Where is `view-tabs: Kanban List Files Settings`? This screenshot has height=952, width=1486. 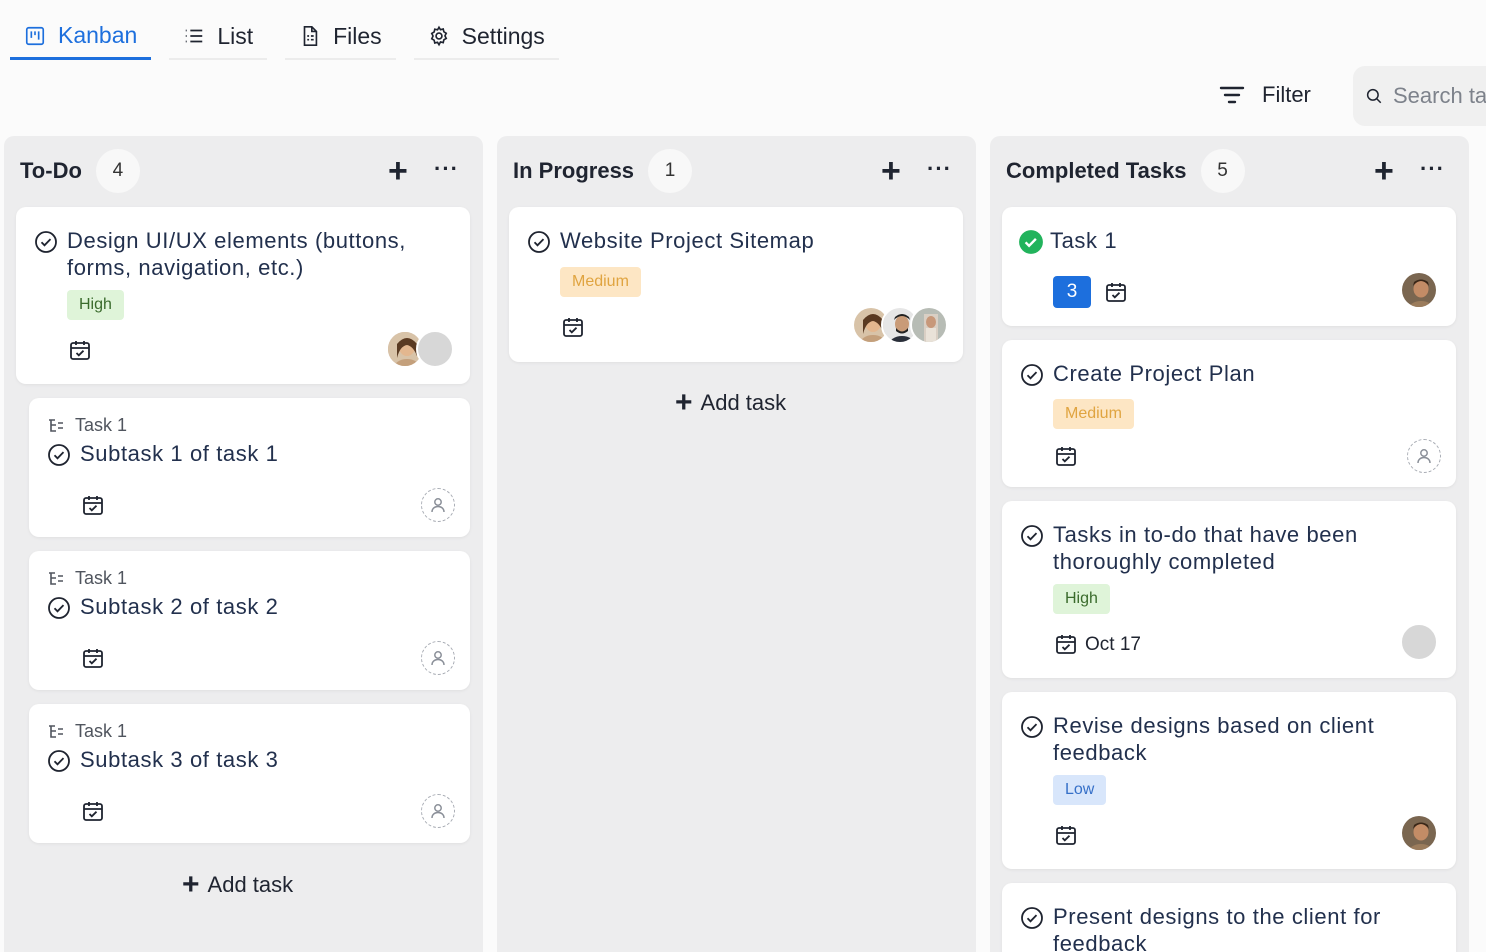
view-tabs: Kanban List Files Settings is located at coordinates (293, 37).